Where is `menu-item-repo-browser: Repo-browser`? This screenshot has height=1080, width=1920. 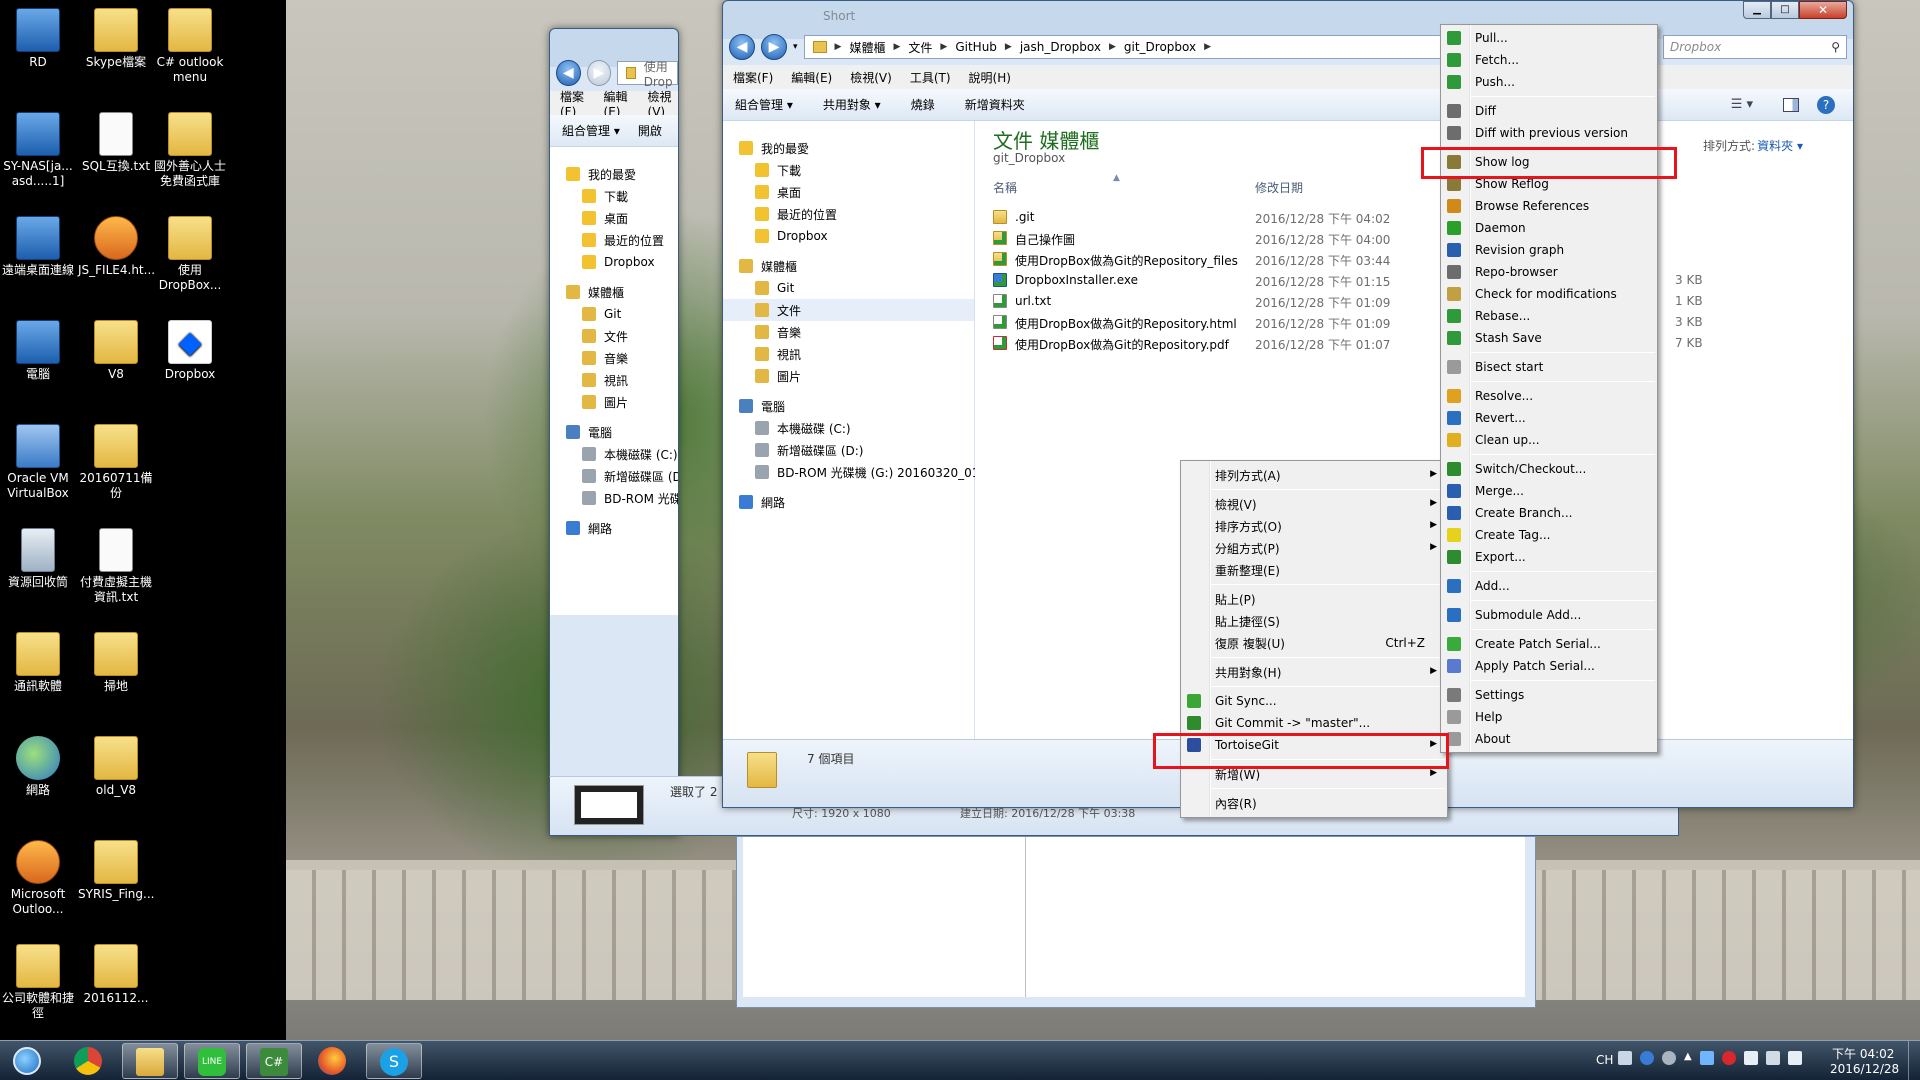
menu-item-repo-browser: Repo-browser is located at coordinates (1549, 272).